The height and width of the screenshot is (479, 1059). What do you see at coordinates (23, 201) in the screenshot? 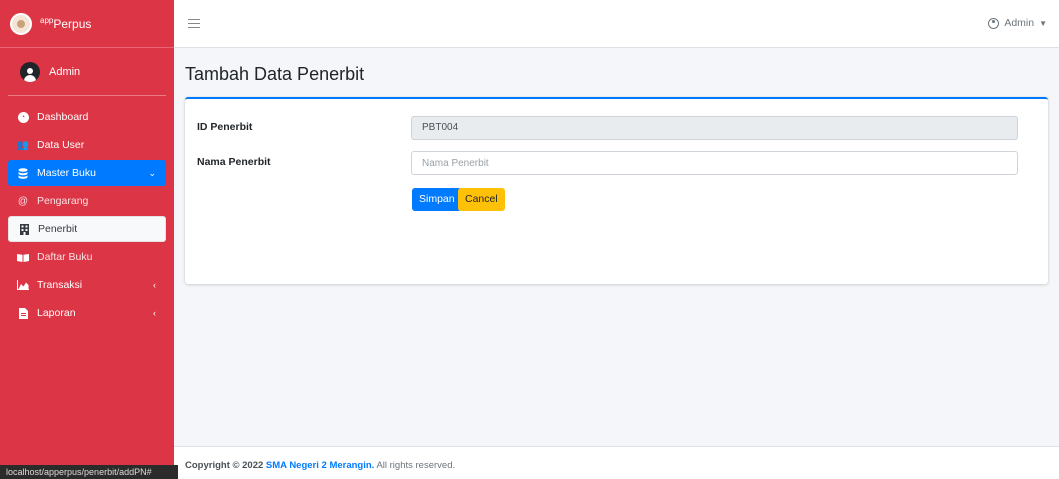
I see `at-icon: @` at bounding box center [23, 201].